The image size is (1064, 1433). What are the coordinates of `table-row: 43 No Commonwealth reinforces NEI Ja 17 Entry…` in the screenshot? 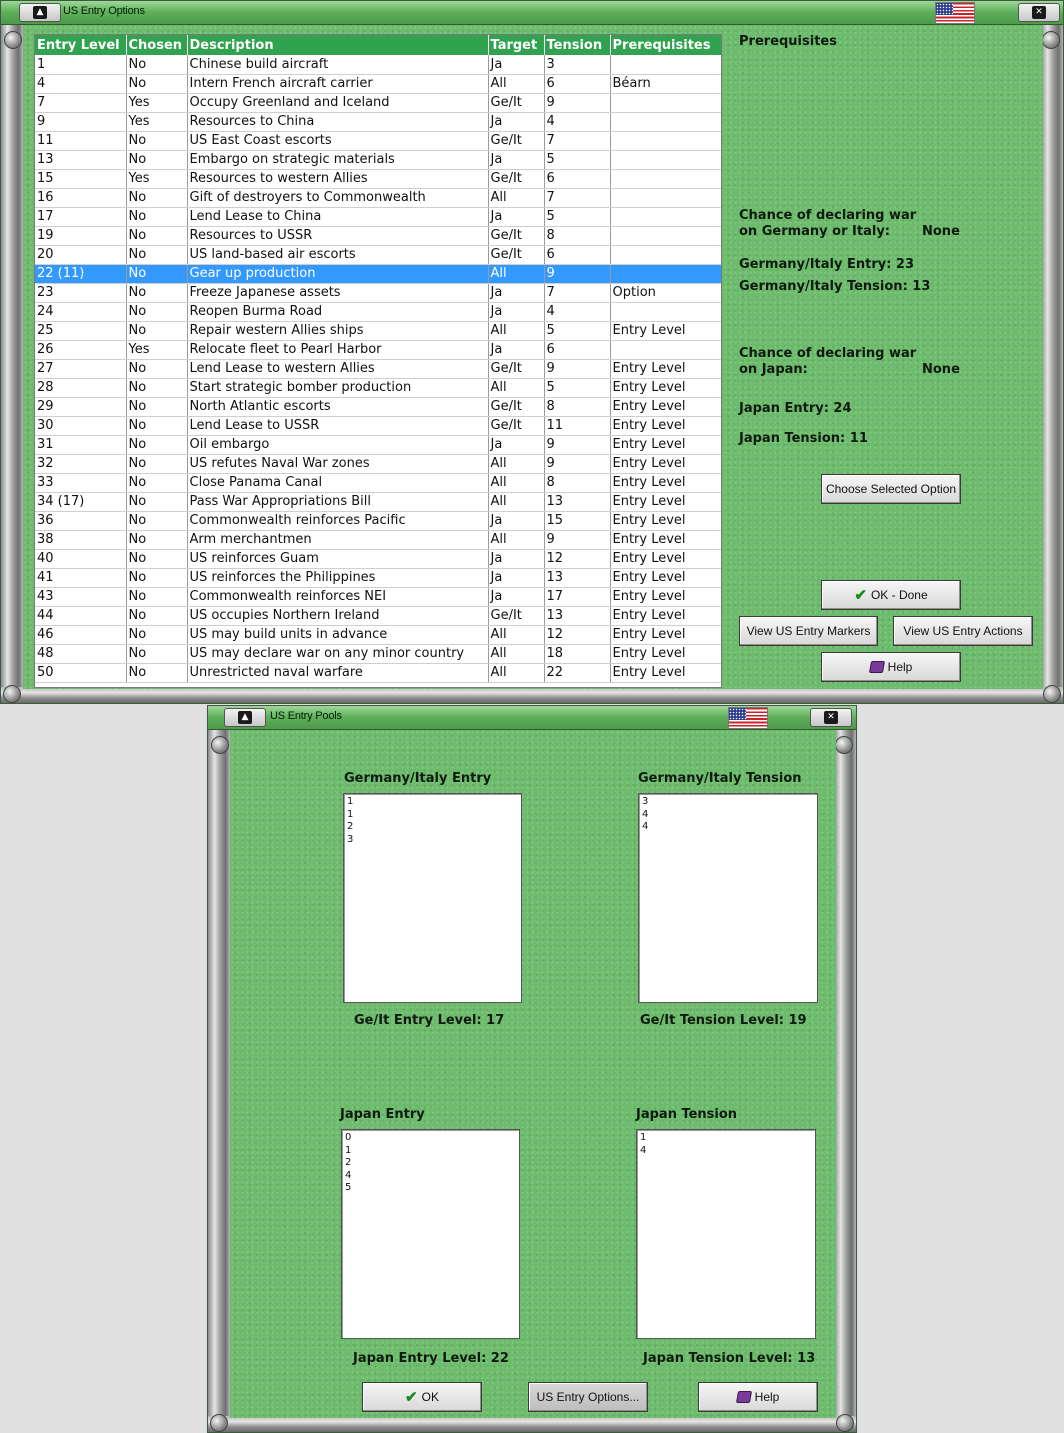 It's located at (378, 597).